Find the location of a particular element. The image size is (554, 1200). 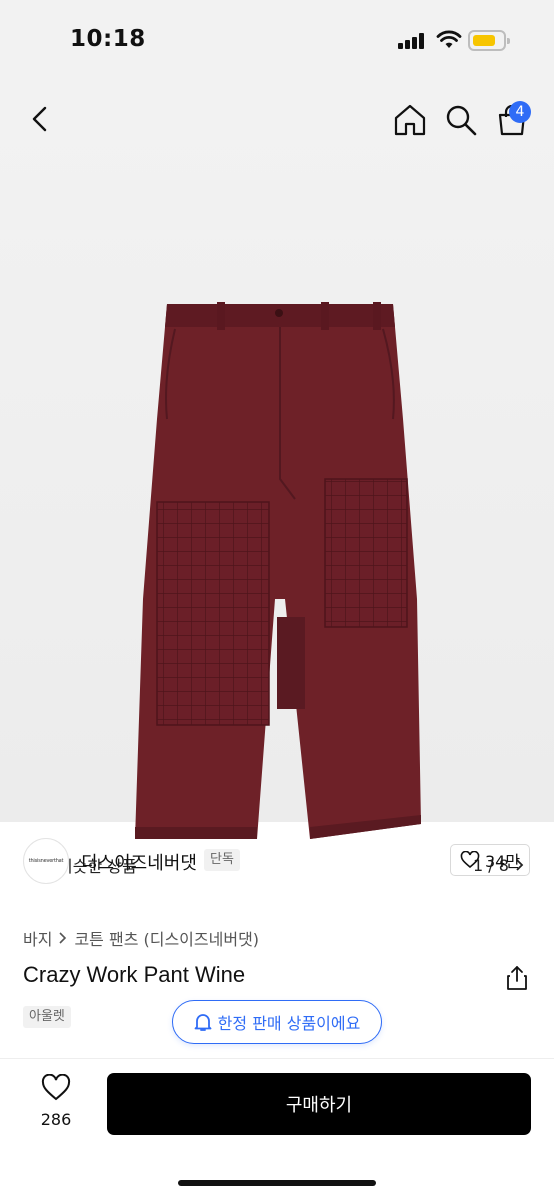

home-indicator is located at coordinates (277, 1183).